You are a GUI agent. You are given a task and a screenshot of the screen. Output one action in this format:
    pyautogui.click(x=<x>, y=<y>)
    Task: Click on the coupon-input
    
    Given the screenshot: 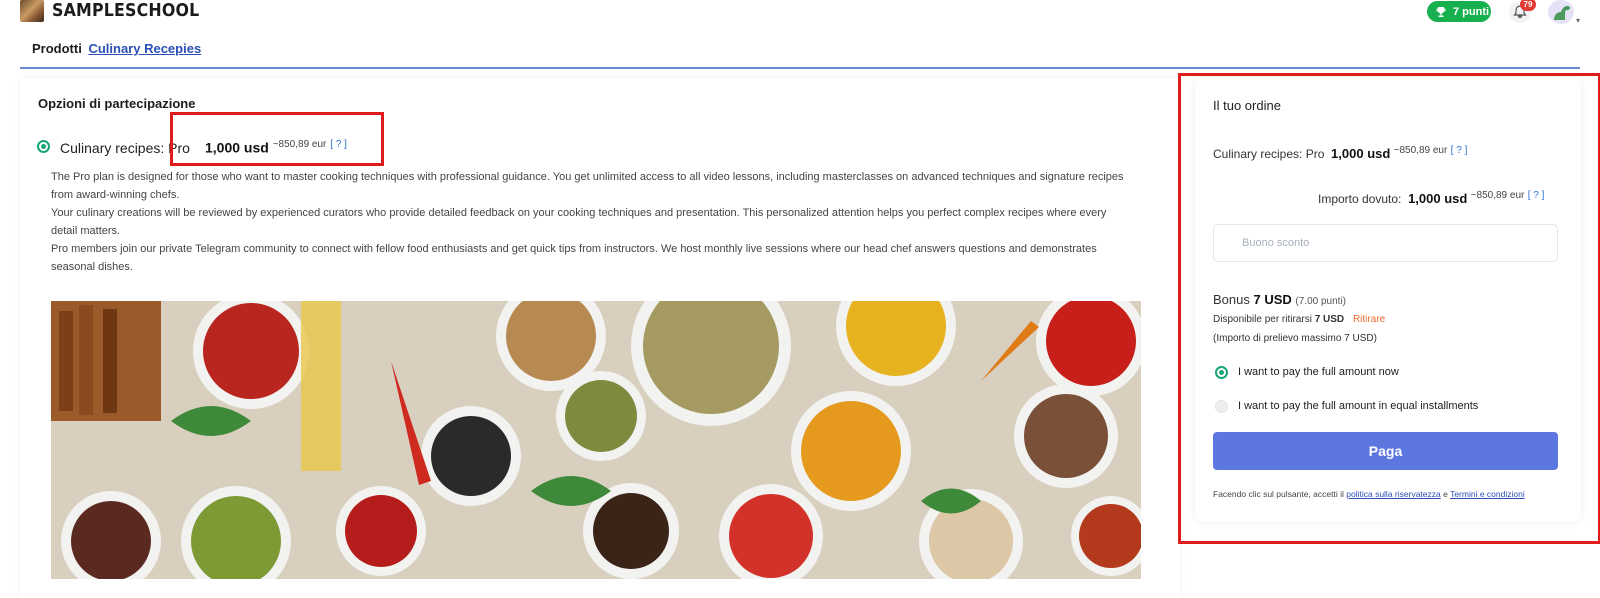 What is the action you would take?
    pyautogui.click(x=1385, y=243)
    